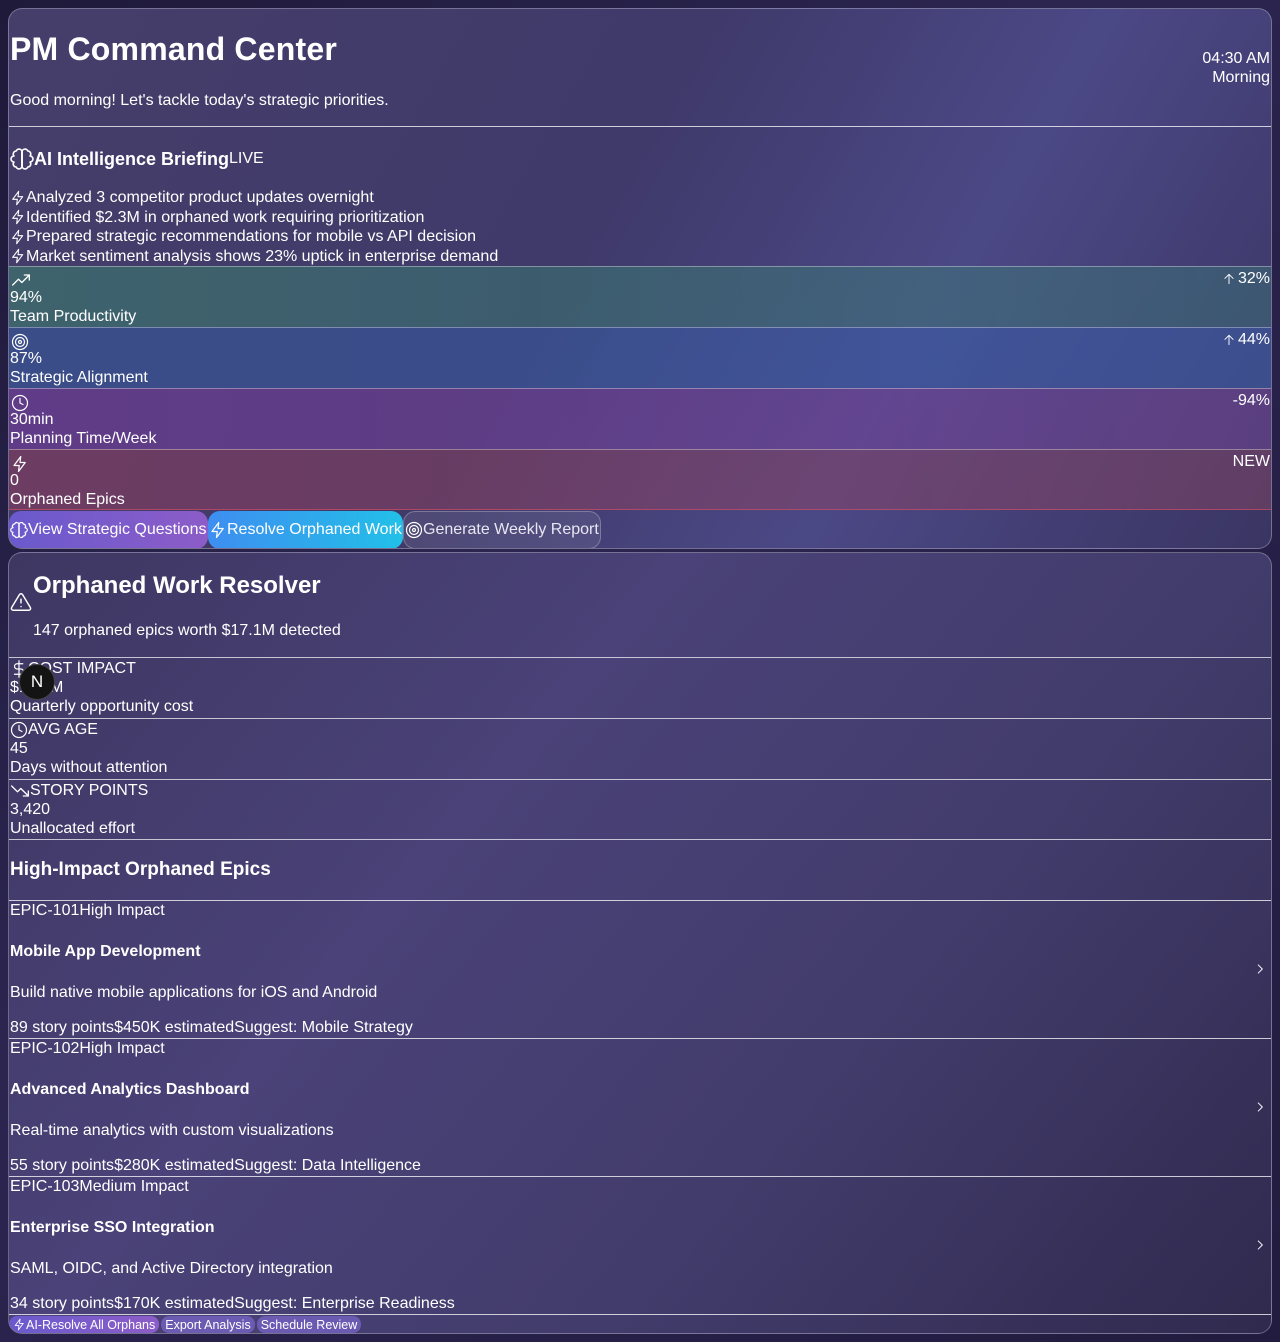 The image size is (1280, 1342). What do you see at coordinates (640, 418) in the screenshot?
I see `metric-planning-time: -94% 30min Planning Time/Week` at bounding box center [640, 418].